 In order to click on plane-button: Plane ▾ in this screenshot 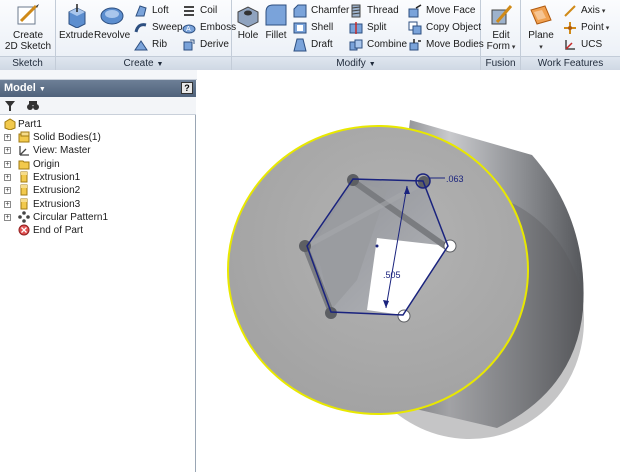, I will do `click(541, 28)`.